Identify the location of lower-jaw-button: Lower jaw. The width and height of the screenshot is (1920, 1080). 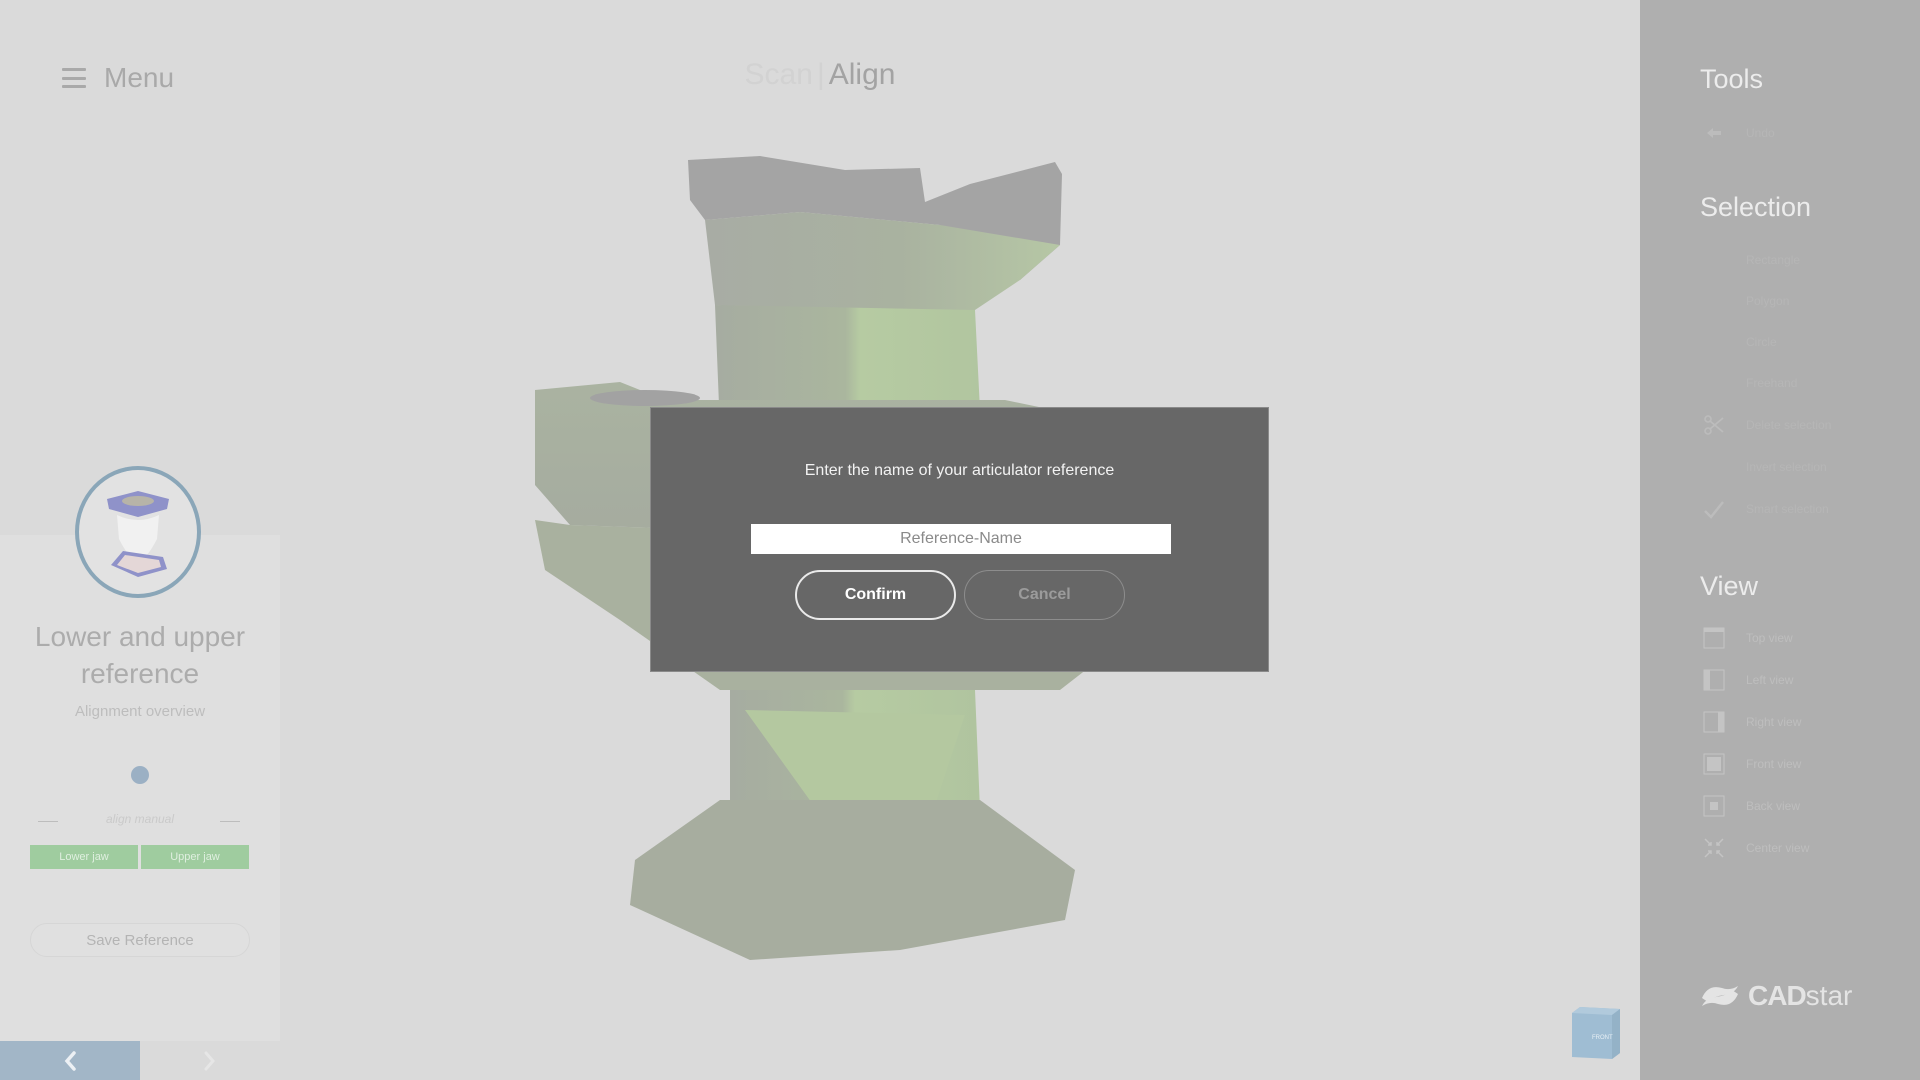
(84, 857).